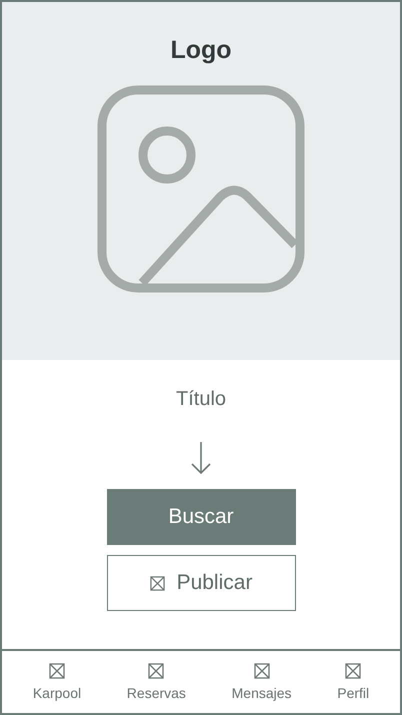 The height and width of the screenshot is (715, 402). I want to click on nav-tab: Karpool, so click(57, 682).